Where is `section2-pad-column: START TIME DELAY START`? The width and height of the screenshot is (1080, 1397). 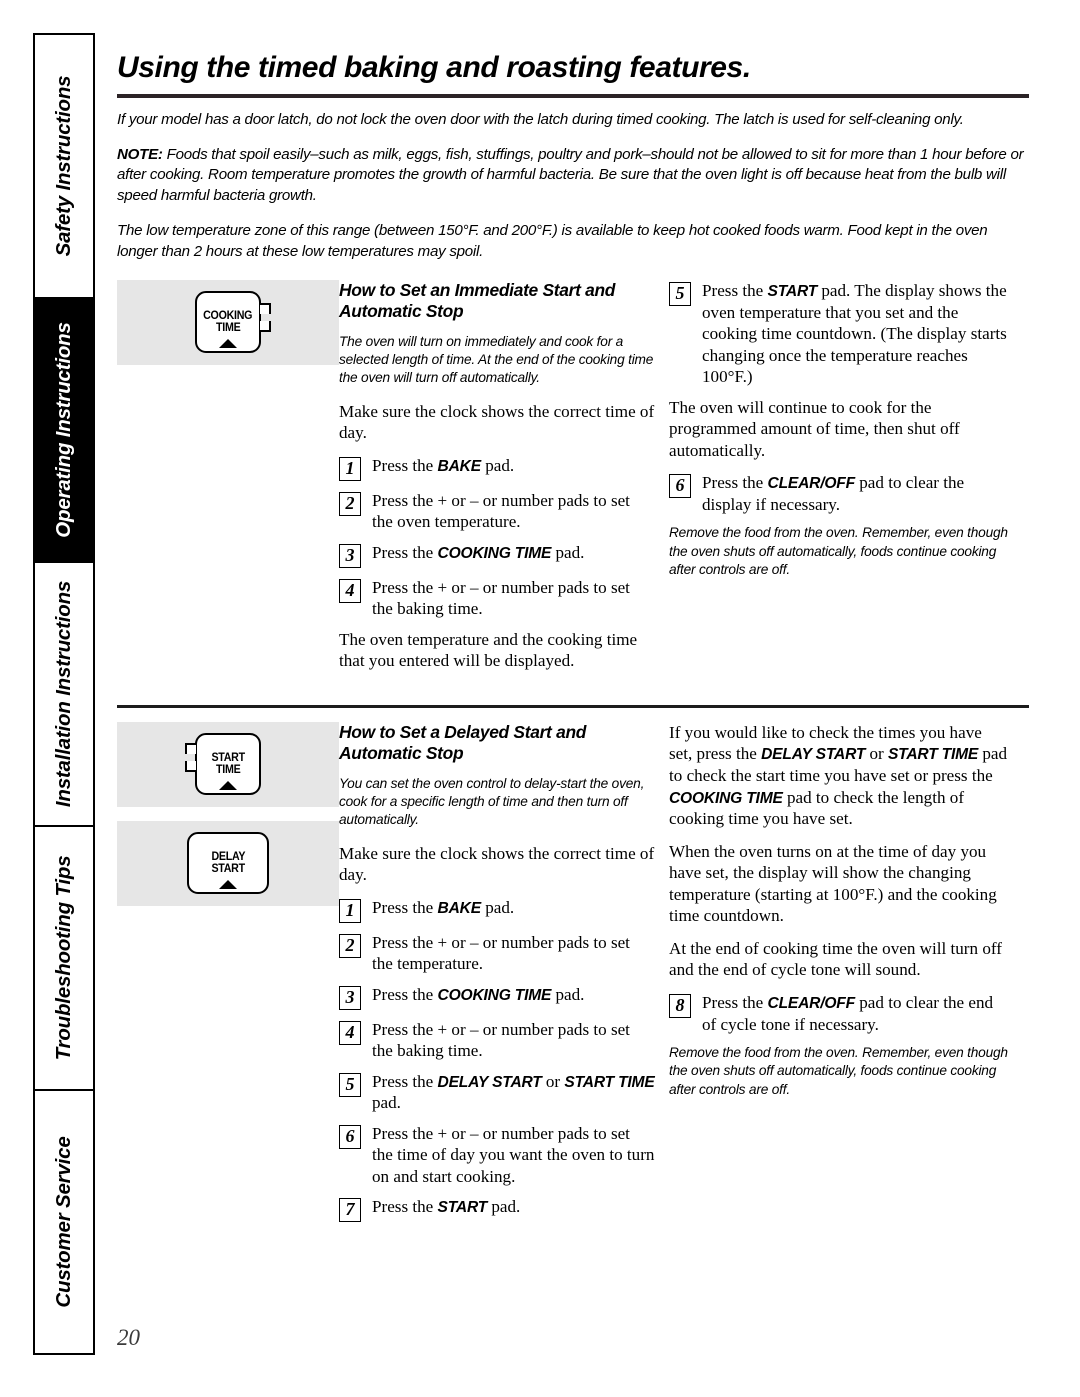
section2-pad-column: START TIME DELAY START is located at coordinates (228, 976).